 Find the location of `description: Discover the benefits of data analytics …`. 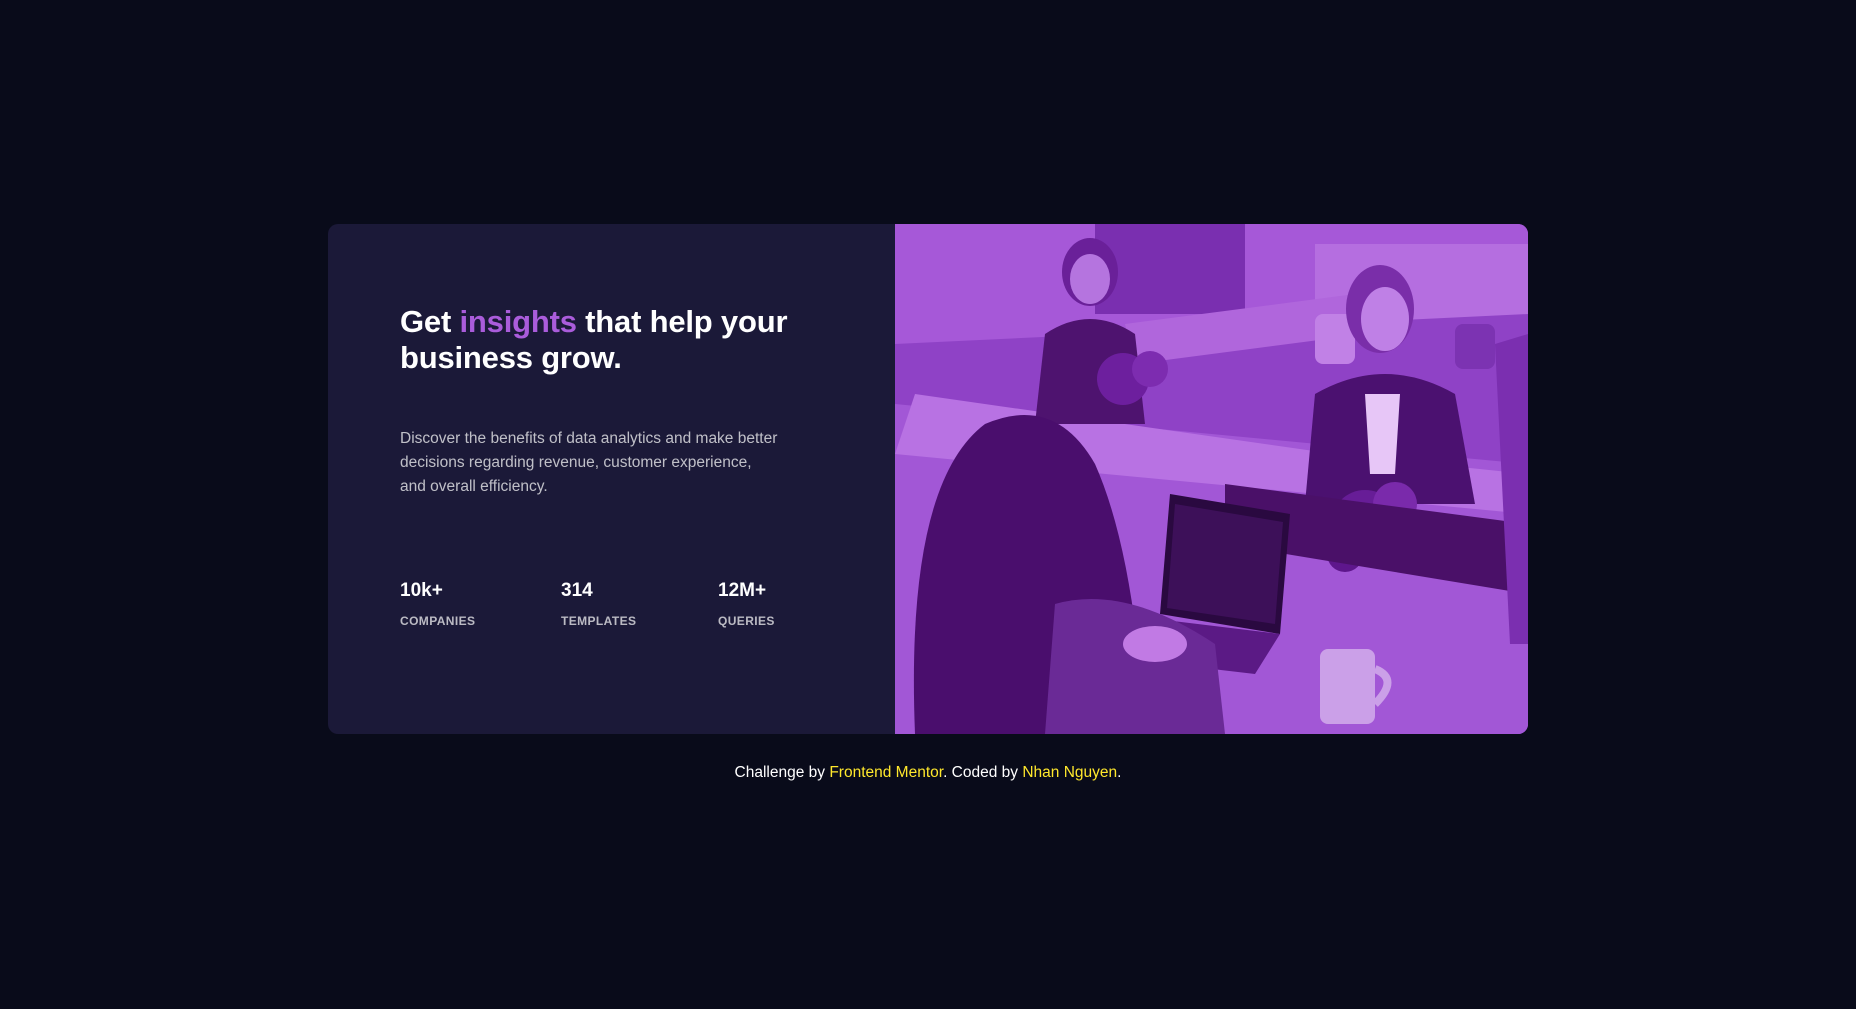

description: Discover the benefits of data analytics … is located at coordinates (589, 462).